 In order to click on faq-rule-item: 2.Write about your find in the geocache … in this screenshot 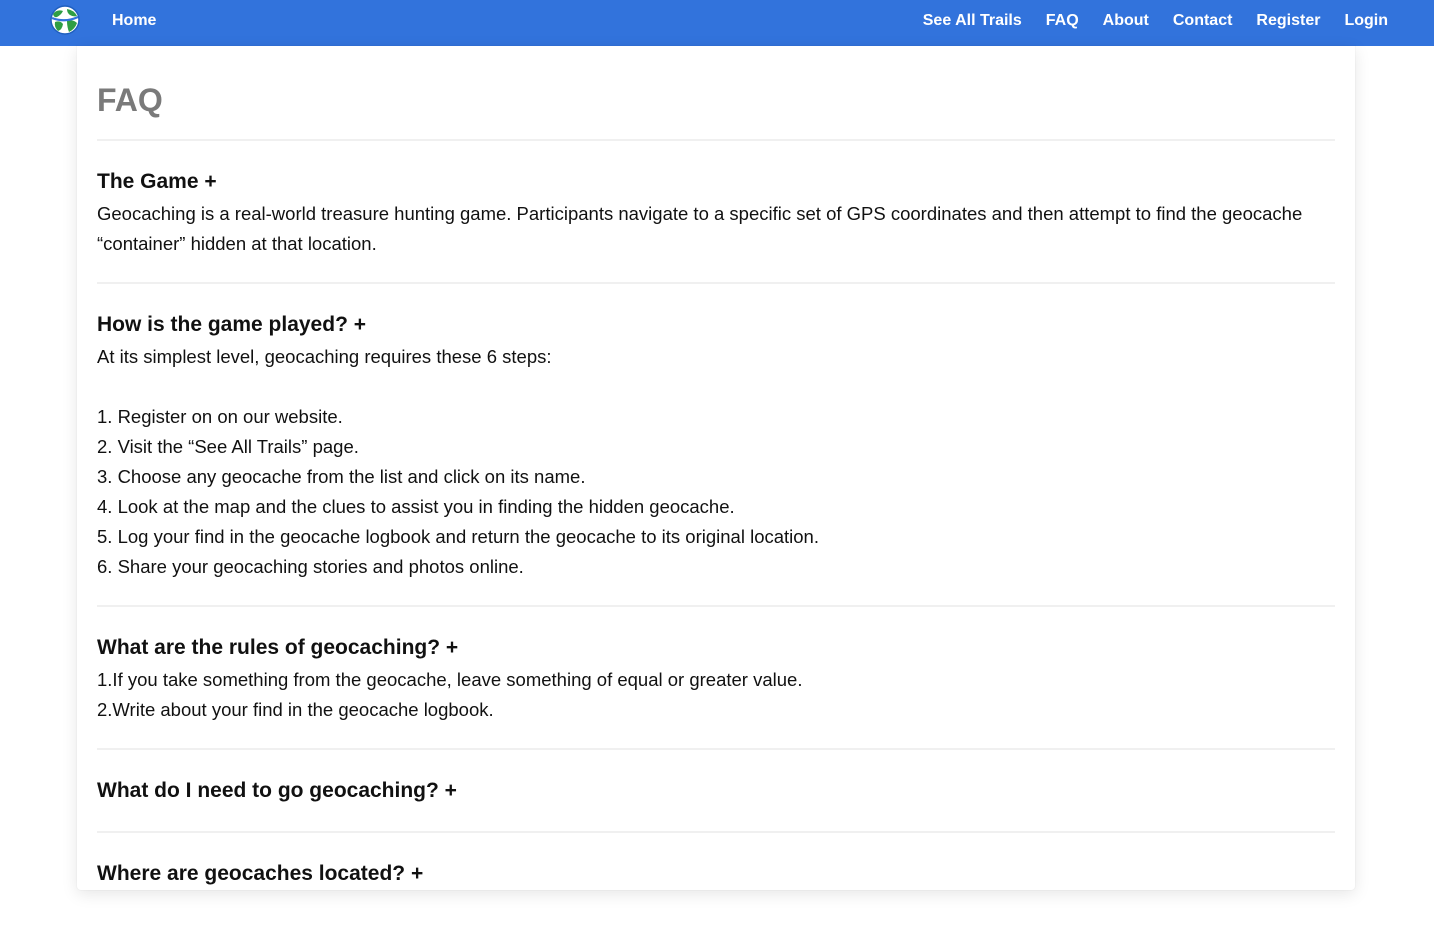, I will do `click(295, 709)`.